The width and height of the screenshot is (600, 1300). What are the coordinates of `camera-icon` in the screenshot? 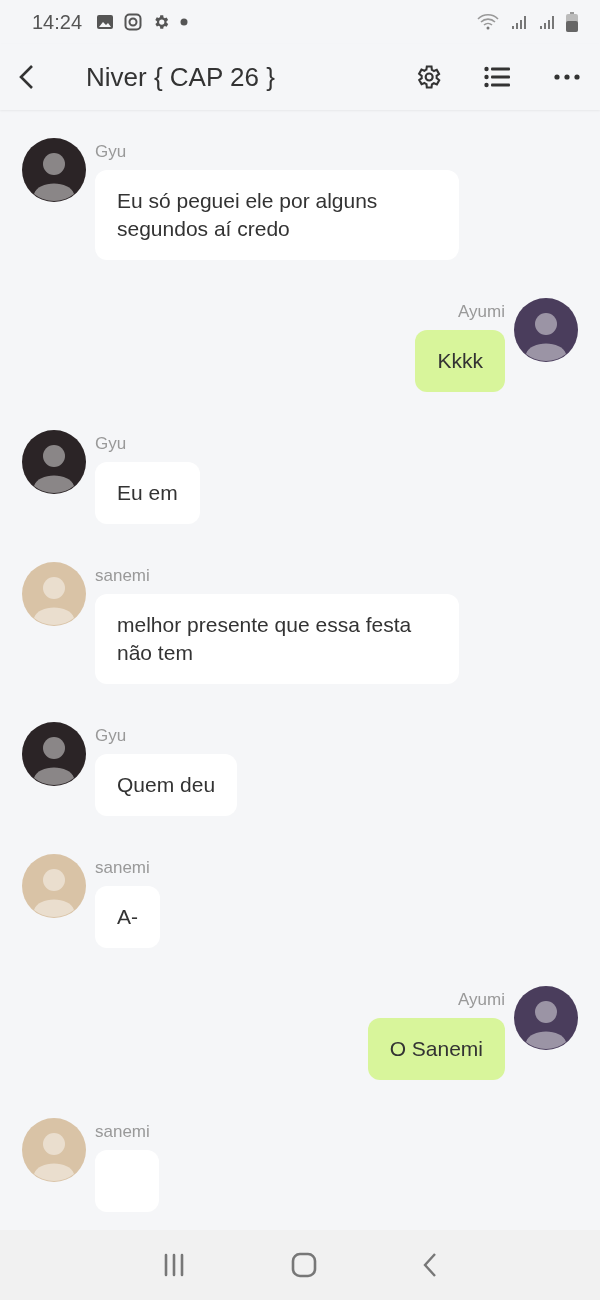 It's located at (133, 22).